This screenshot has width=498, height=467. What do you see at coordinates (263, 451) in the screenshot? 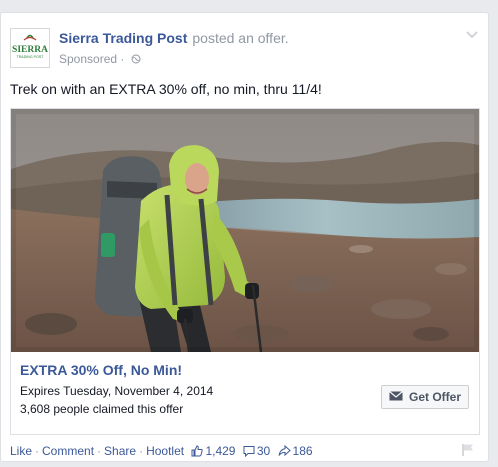
I see `comments-count: 30` at bounding box center [263, 451].